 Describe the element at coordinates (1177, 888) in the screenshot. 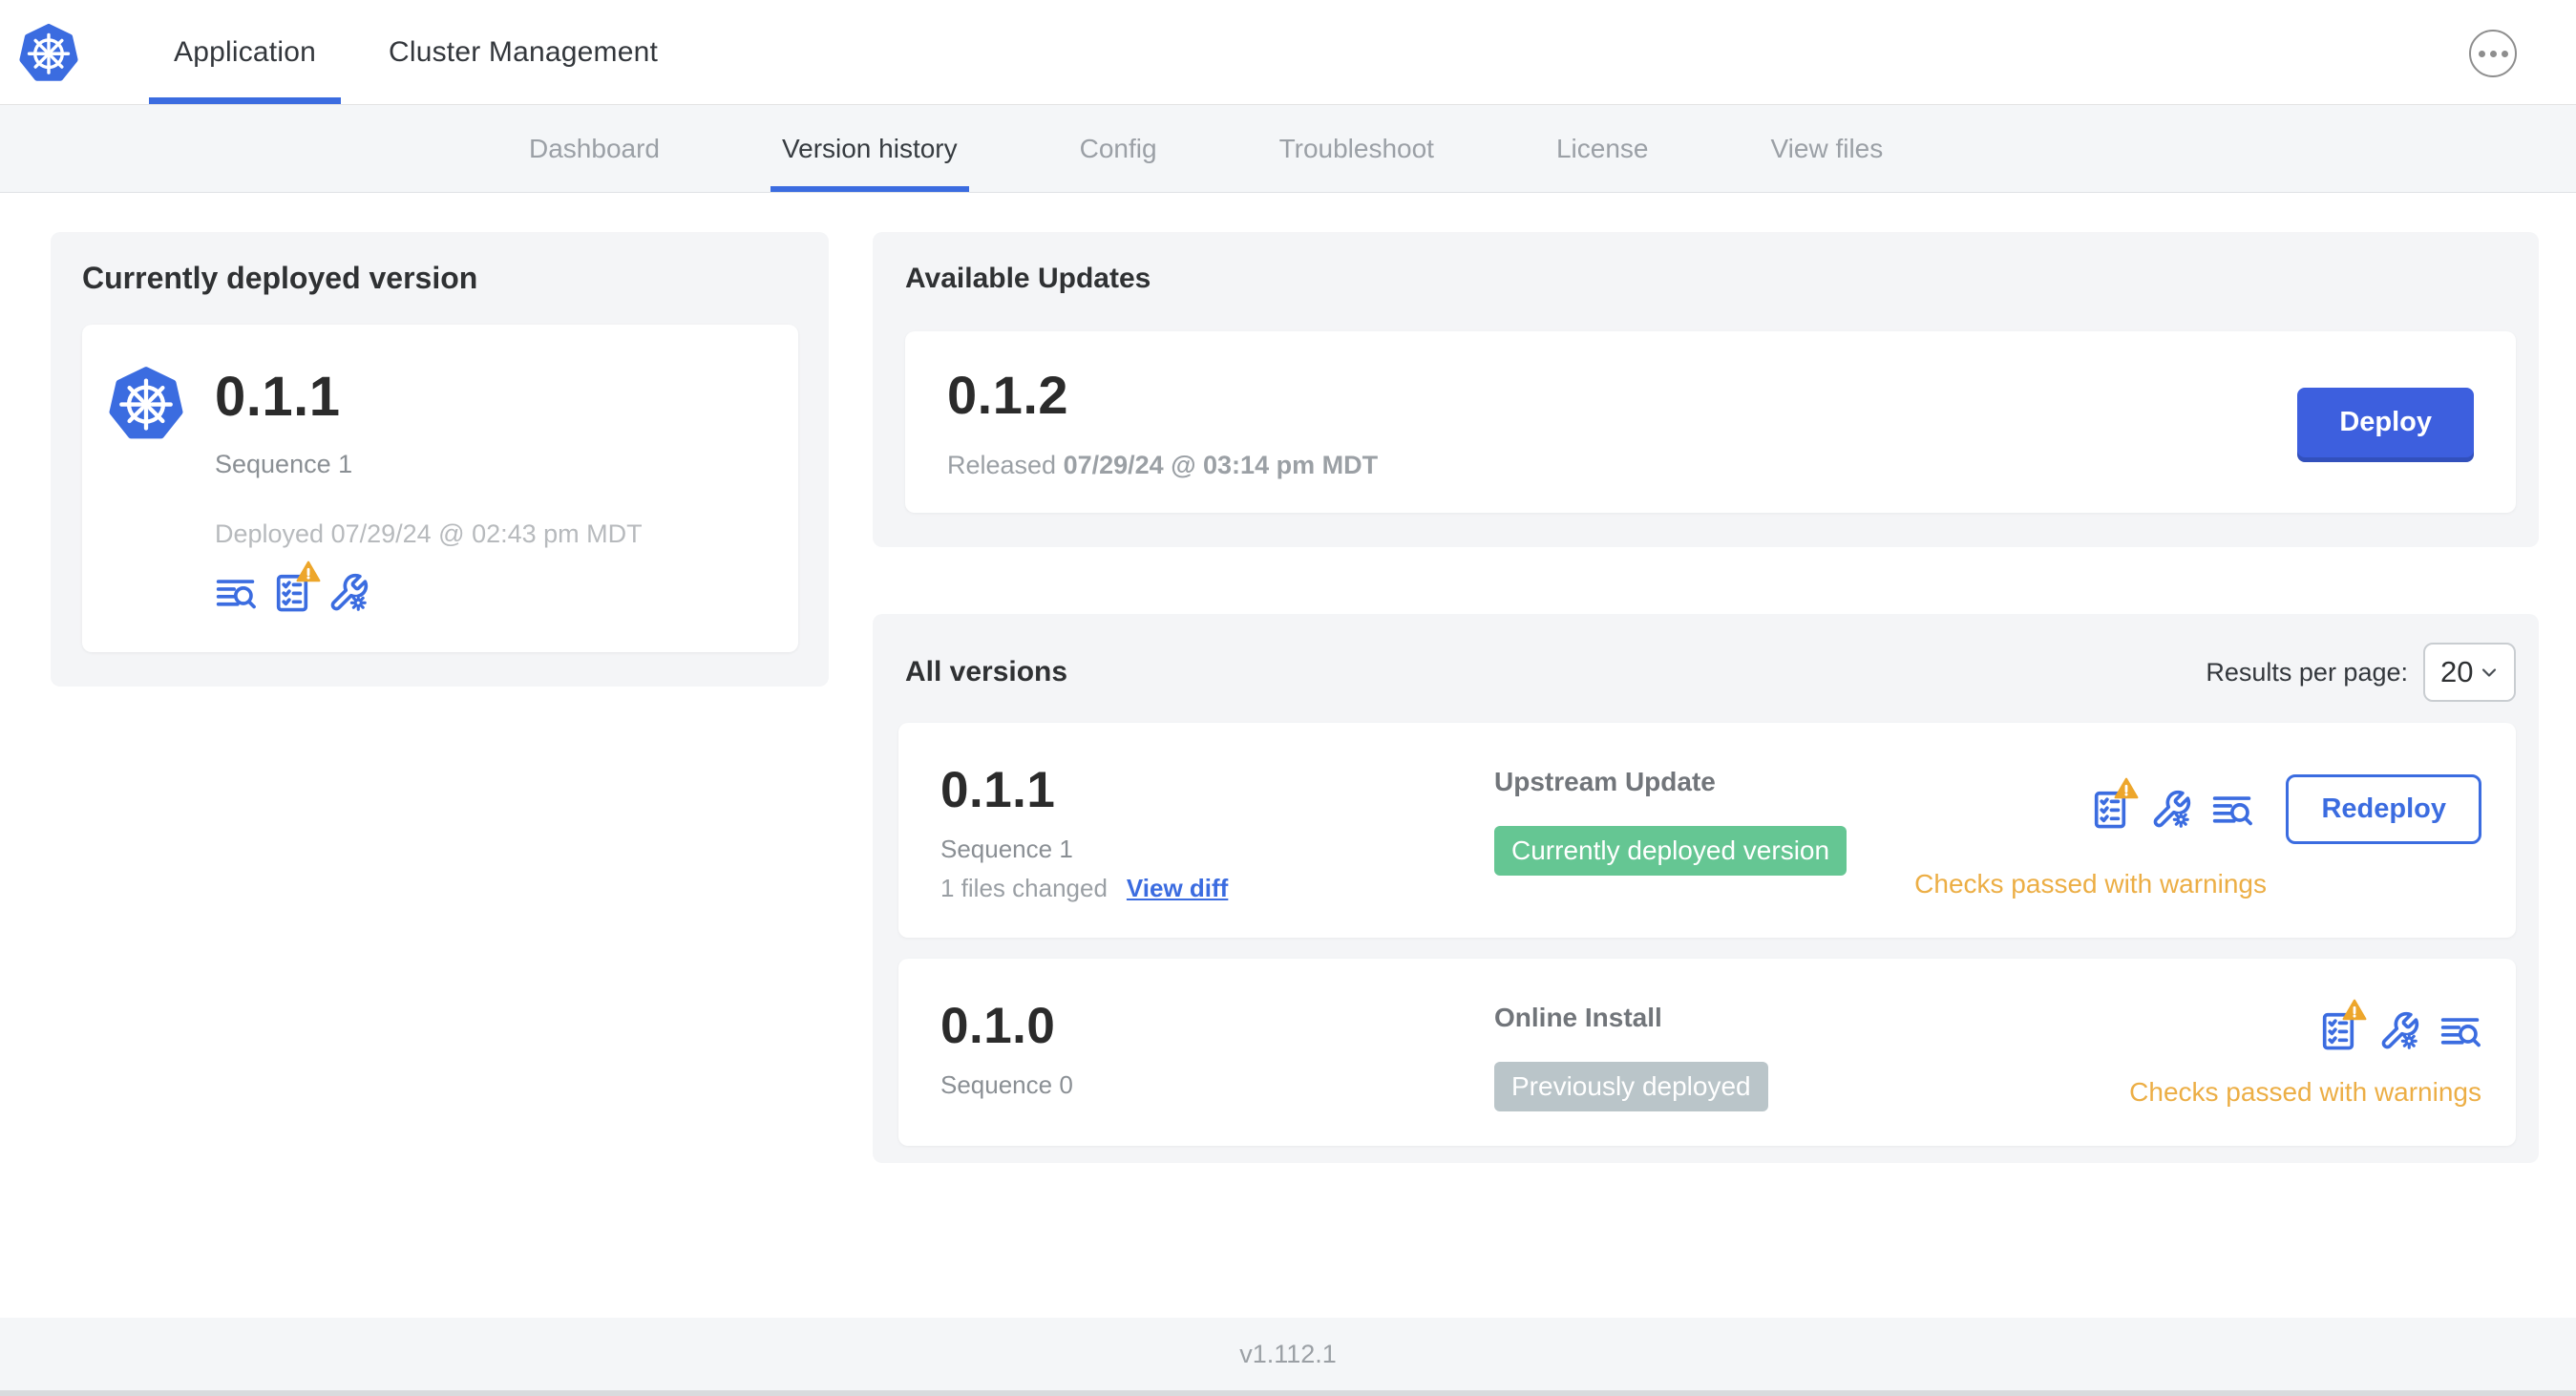

I see `view-diff-link: View diff` at that location.